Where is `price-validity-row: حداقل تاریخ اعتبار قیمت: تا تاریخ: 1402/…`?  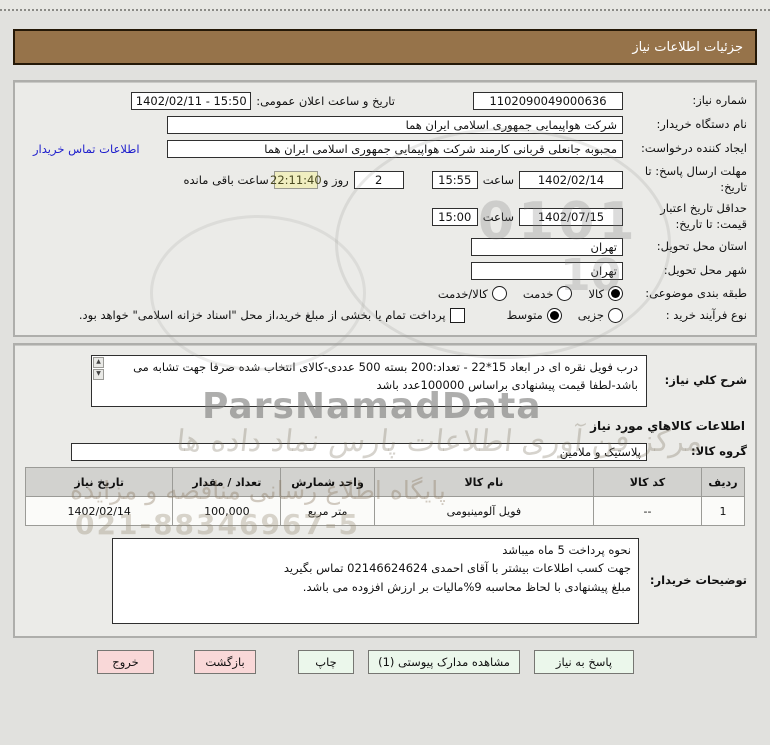
price-validity-row: حداقل تاریخ اعتبار قیمت: تا تاریخ: 1402/… is located at coordinates (385, 216).